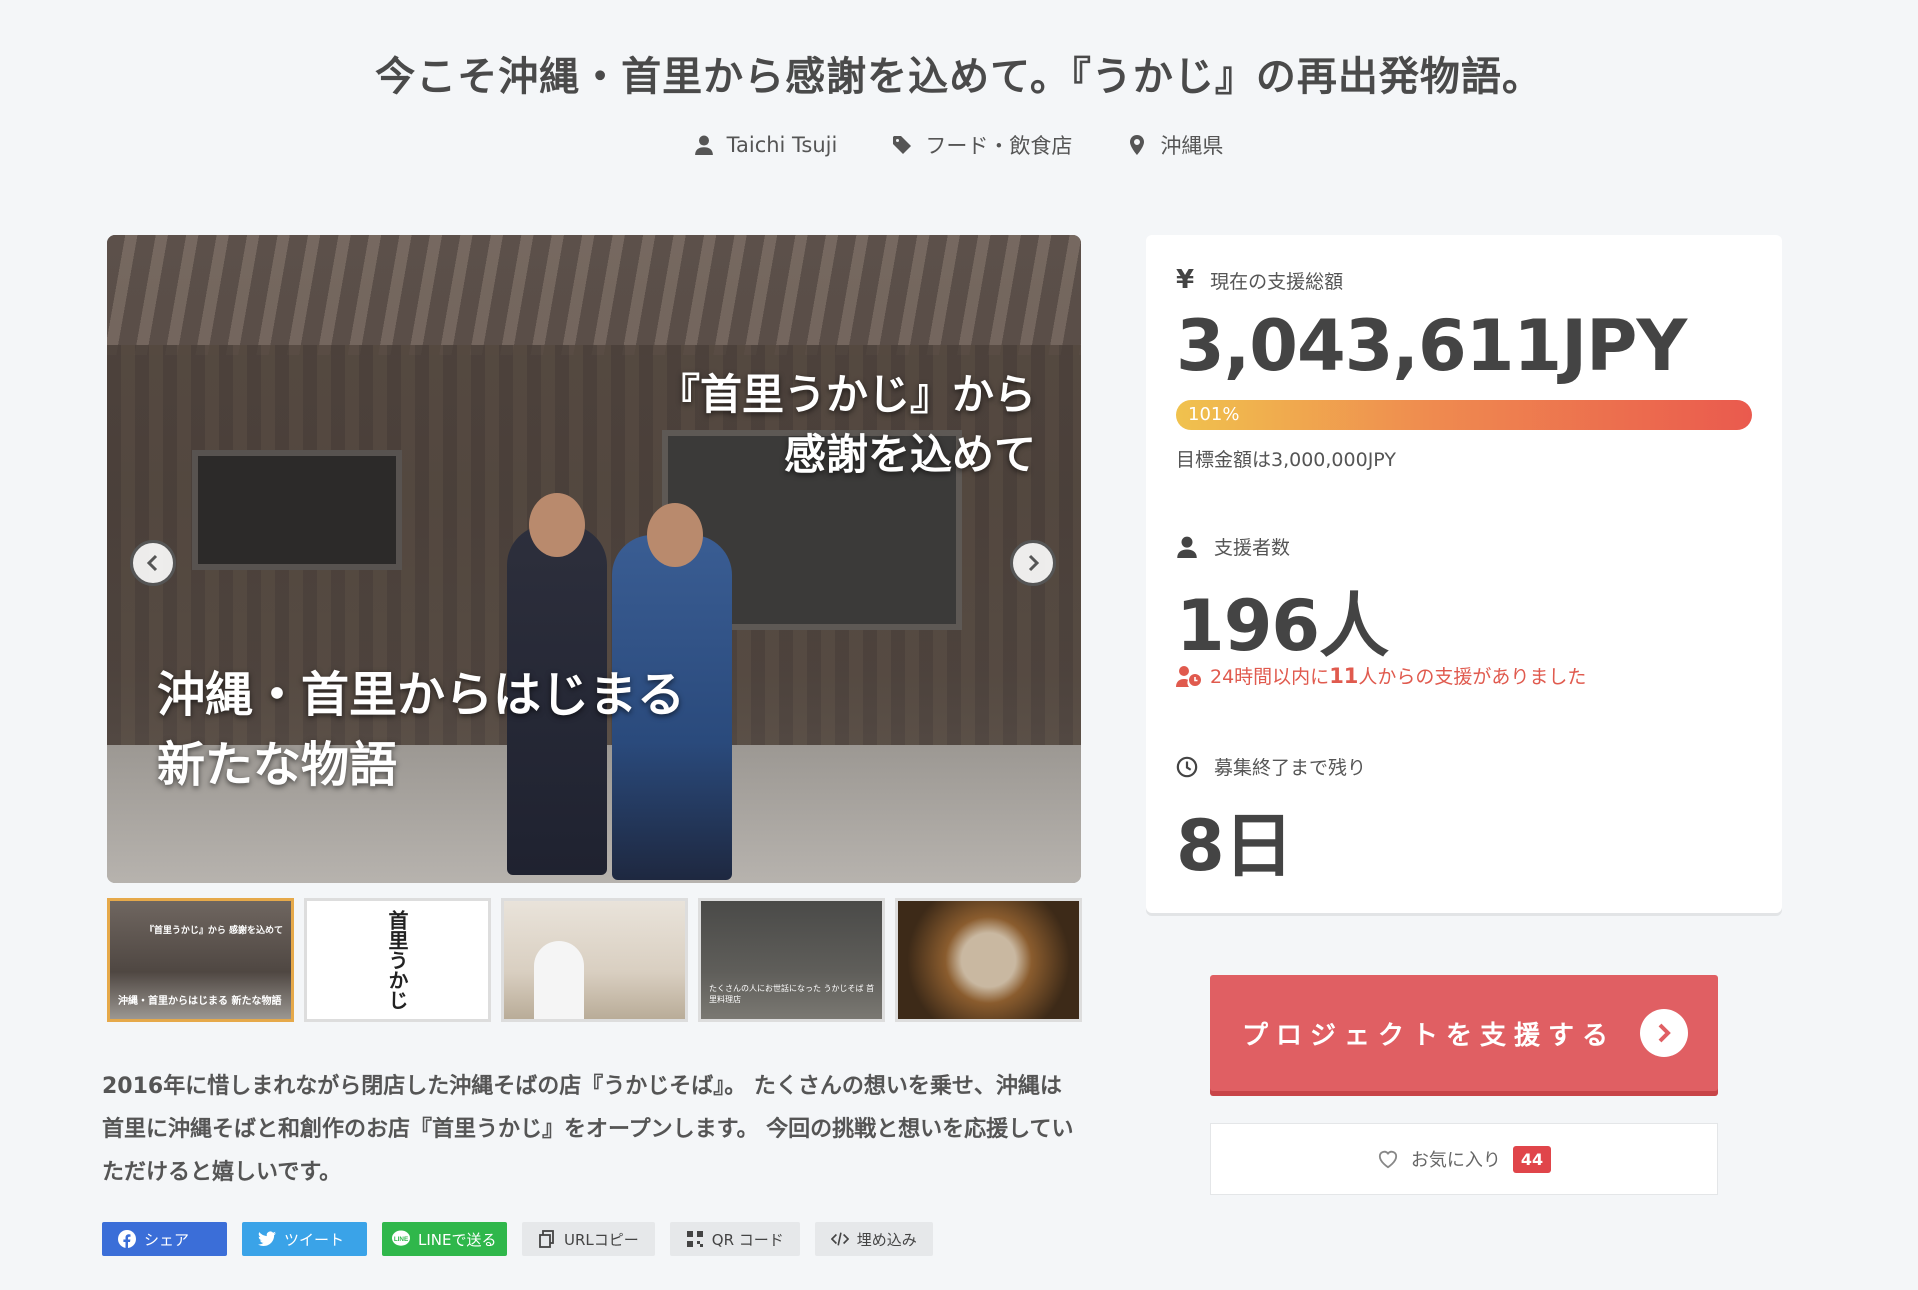 This screenshot has height=1290, width=1918. I want to click on project-meta: Taichi Tsuji フード・飲食店 沖縄県, so click(959, 145).